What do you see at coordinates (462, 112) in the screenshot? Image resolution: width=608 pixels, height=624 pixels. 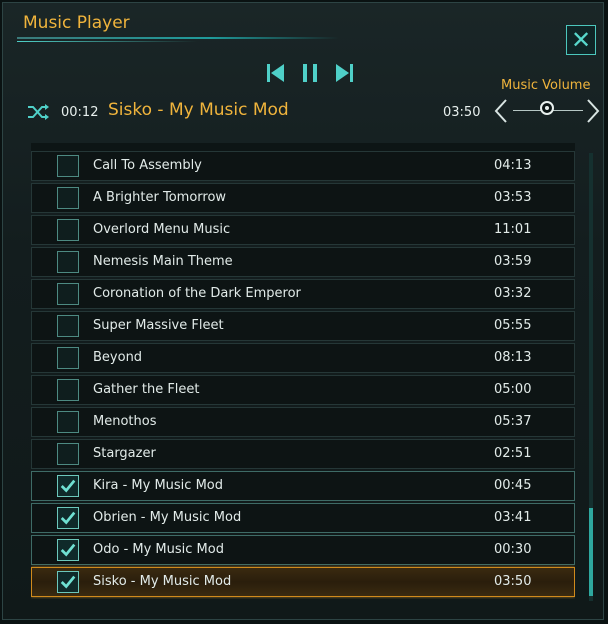 I see `track-total-time: 03:50` at bounding box center [462, 112].